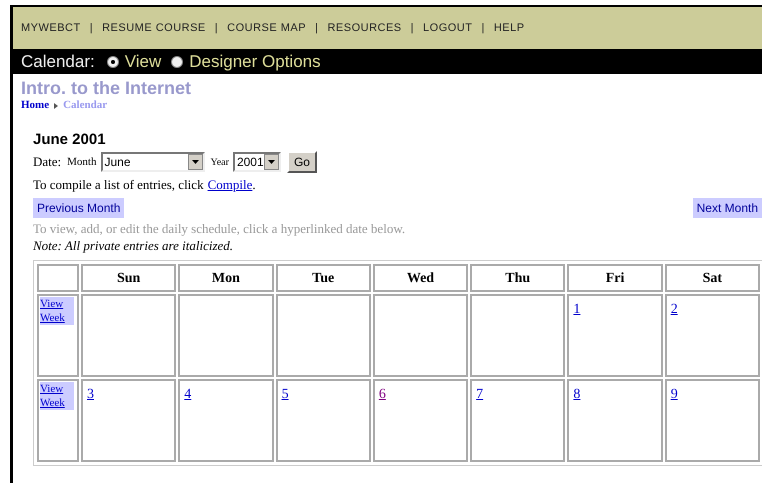 The height and width of the screenshot is (485, 762). What do you see at coordinates (133, 246) in the screenshot?
I see `note-text: Note: All private entries are italicized.` at bounding box center [133, 246].